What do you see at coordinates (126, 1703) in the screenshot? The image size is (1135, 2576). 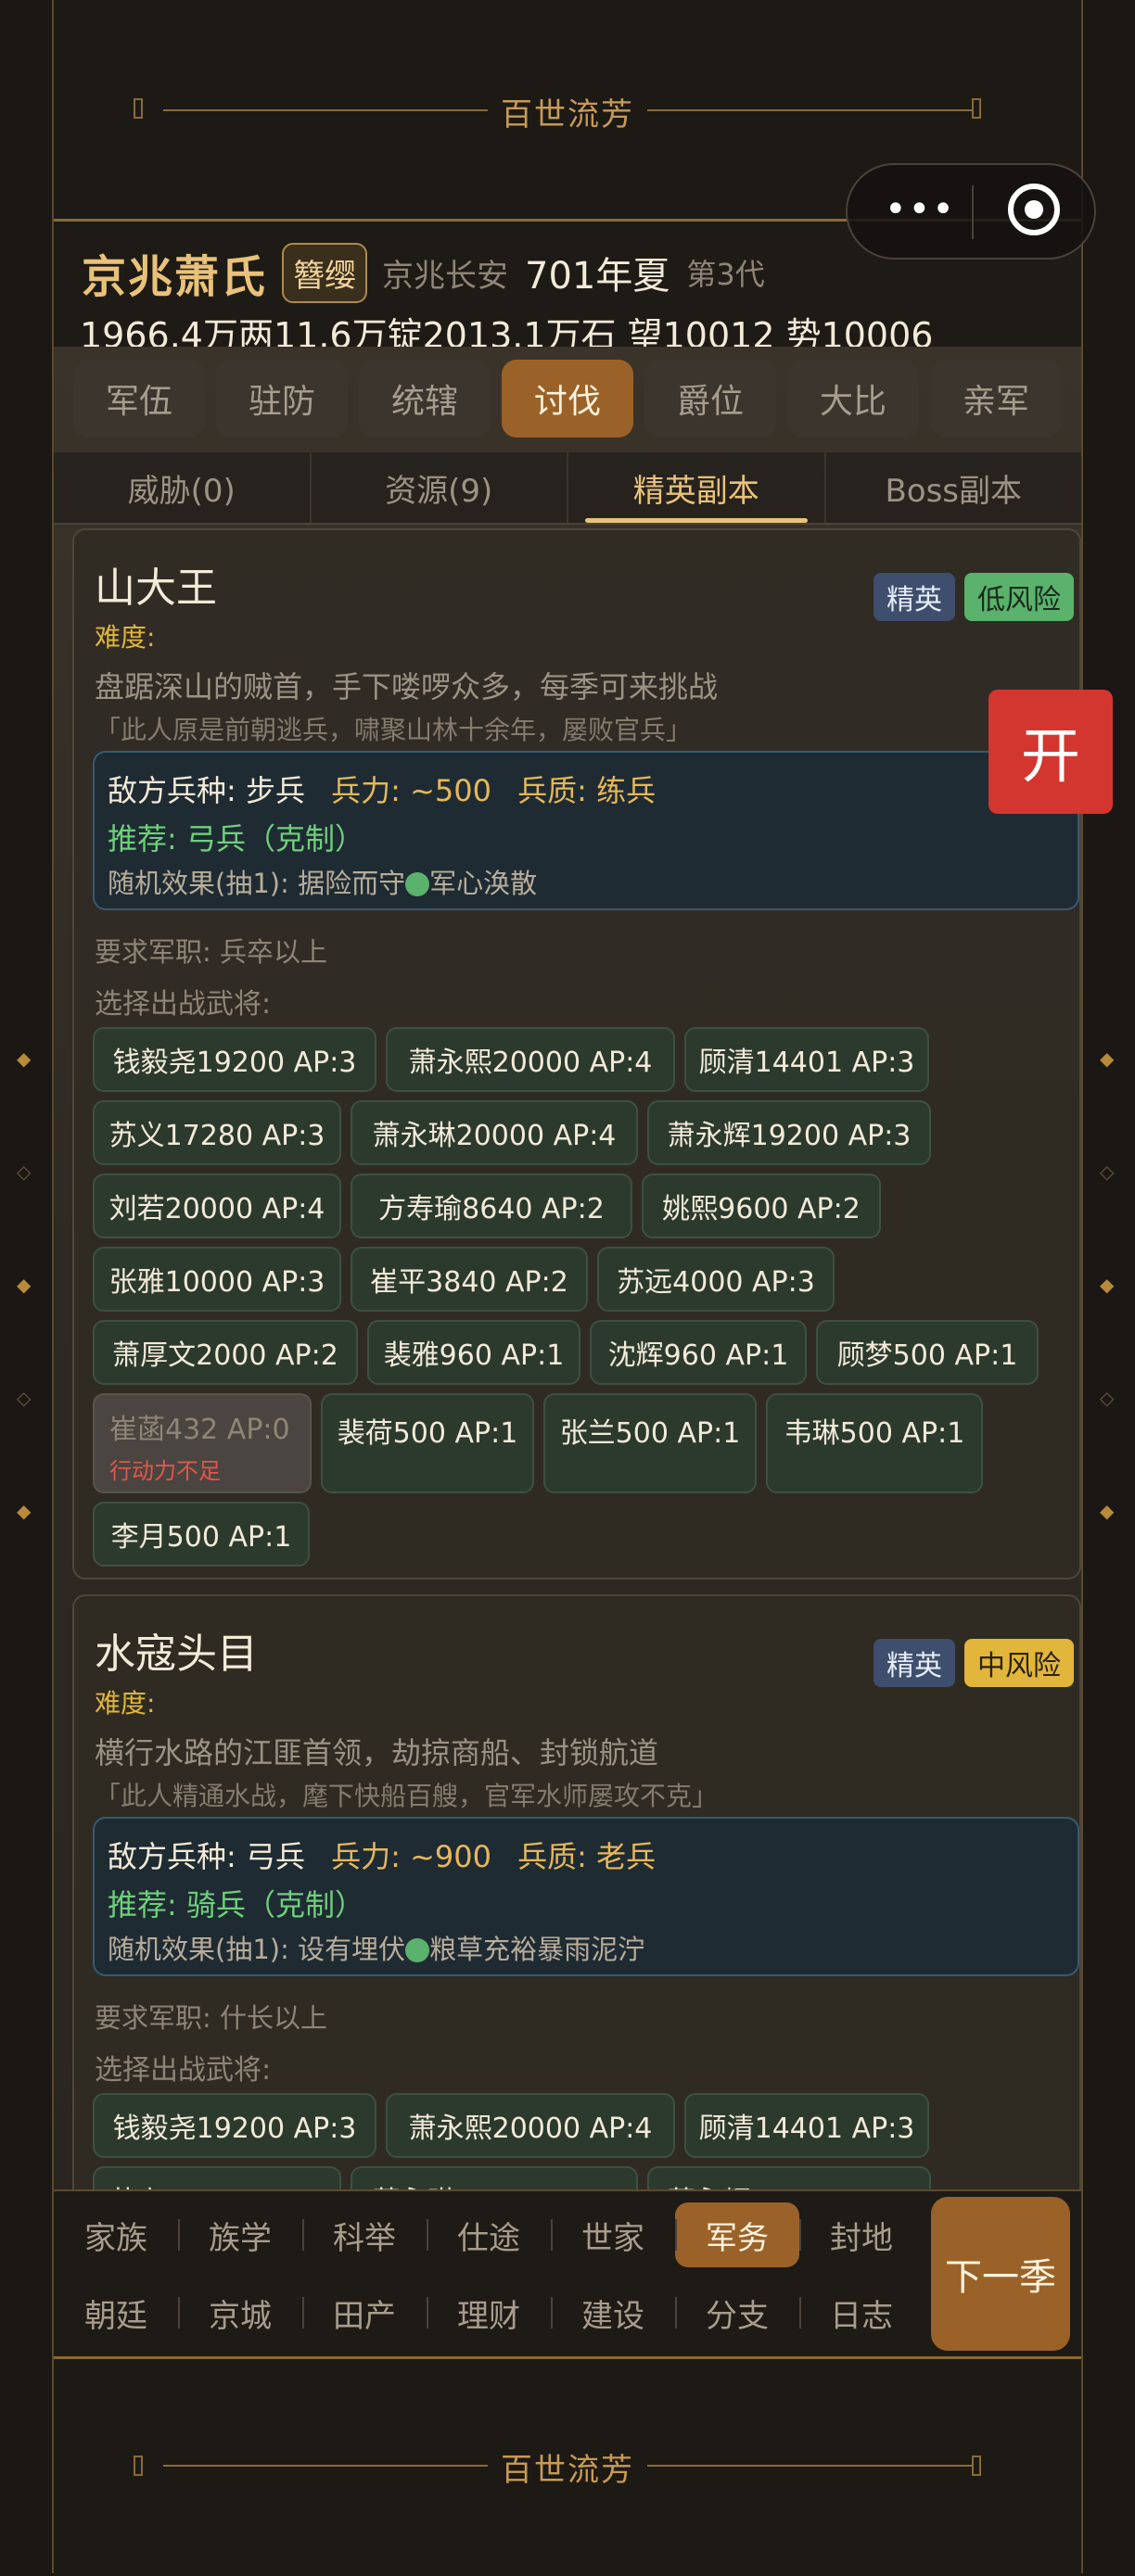 I see `difficulty-label: 难度:` at bounding box center [126, 1703].